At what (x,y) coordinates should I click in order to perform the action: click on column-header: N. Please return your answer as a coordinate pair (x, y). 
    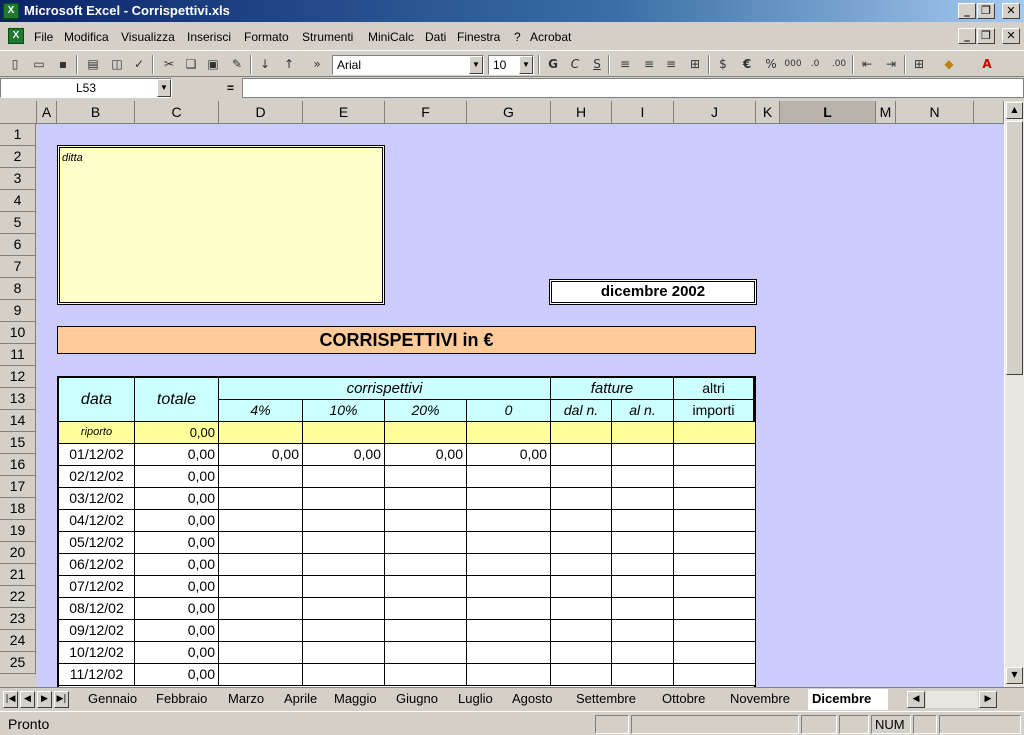
    Looking at the image, I should click on (935, 112).